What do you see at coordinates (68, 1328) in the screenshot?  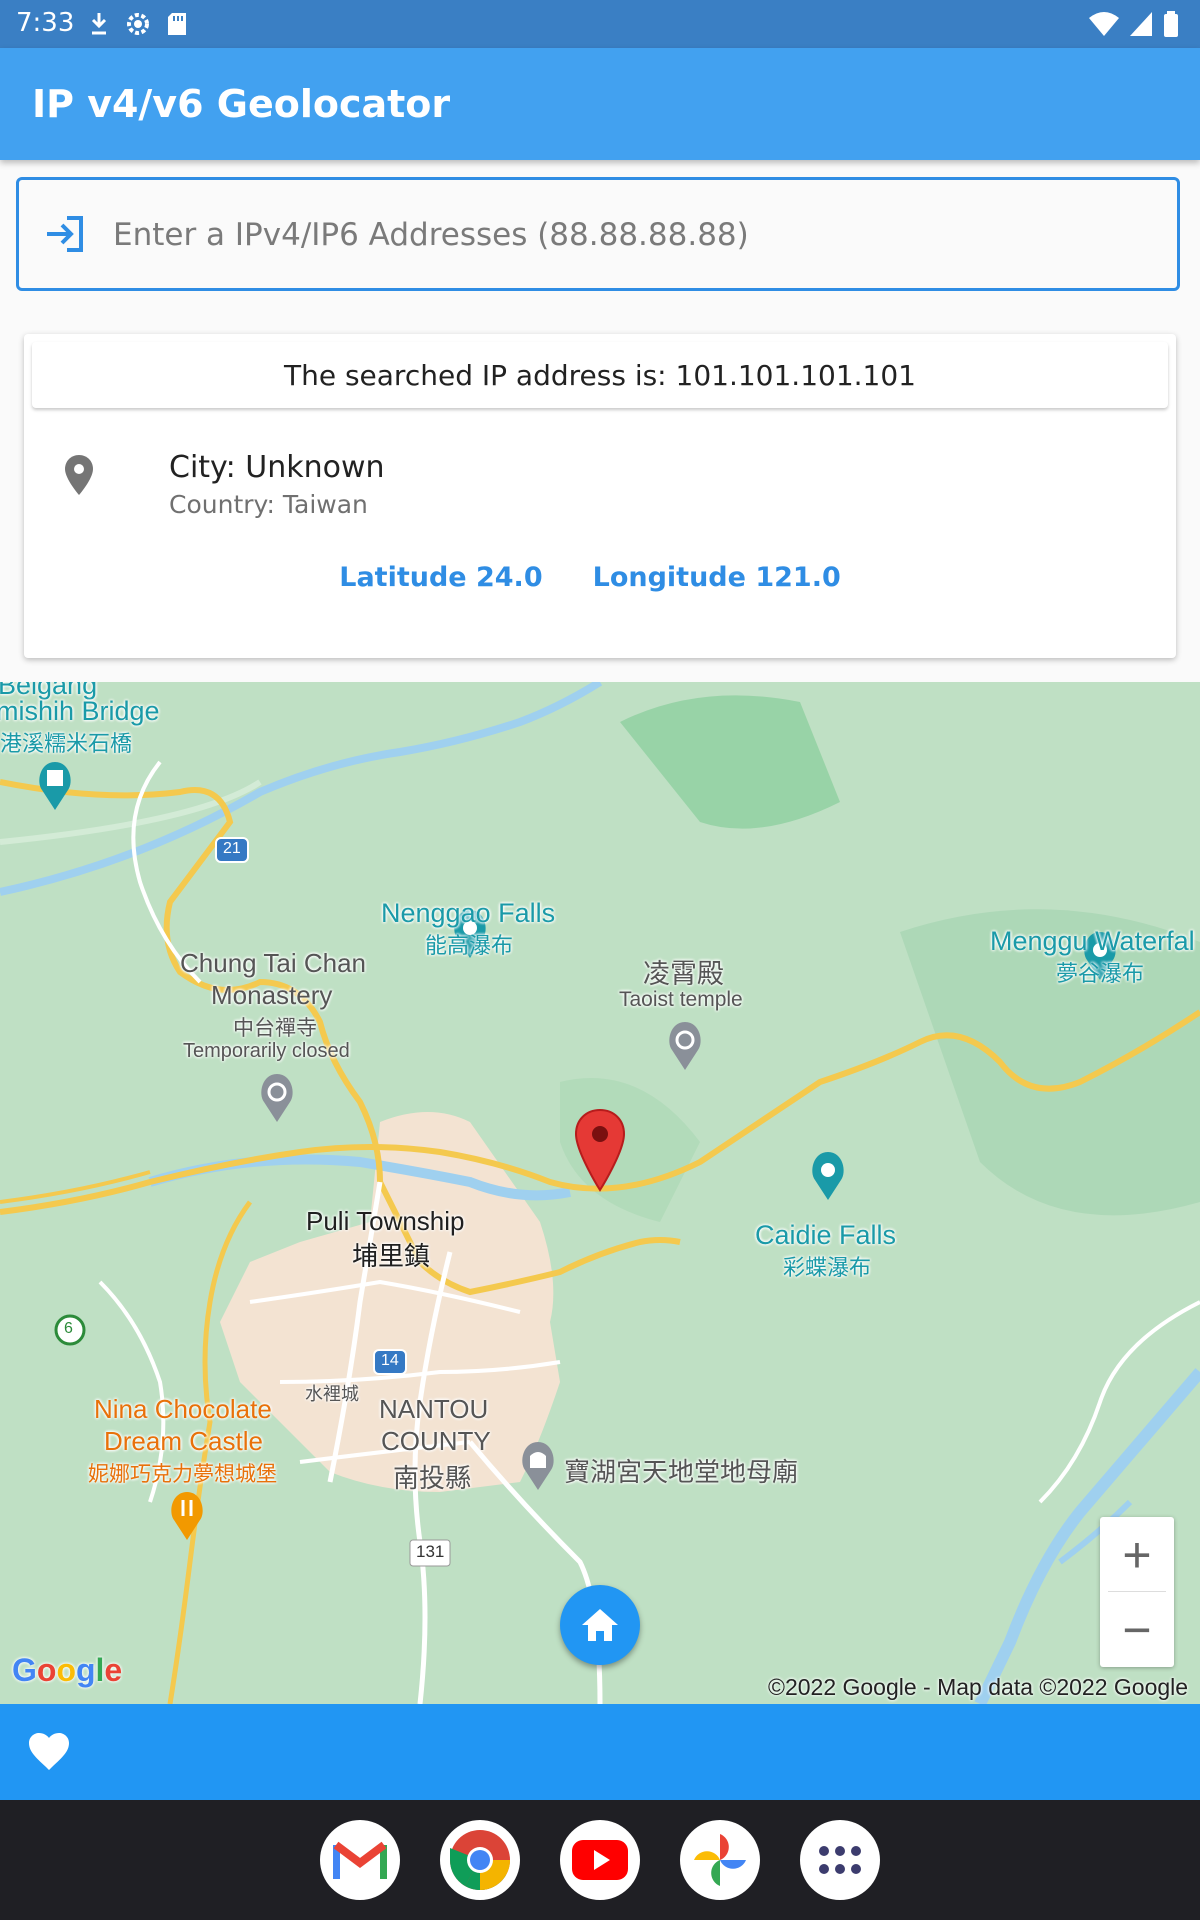 I see `route-6-label: 6` at bounding box center [68, 1328].